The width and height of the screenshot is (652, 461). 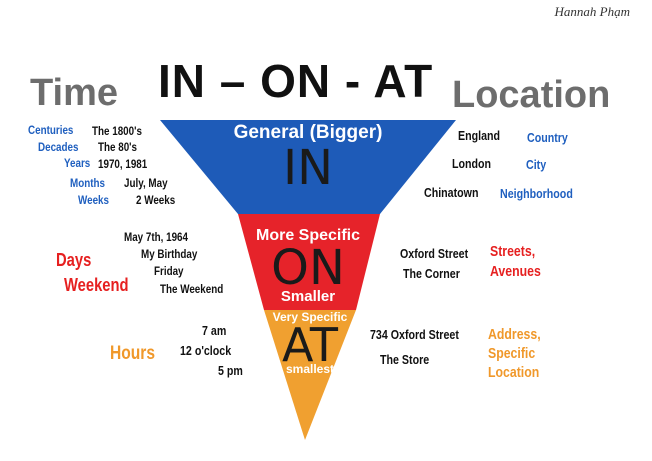 I want to click on in-time-unit: Centuries, so click(x=51, y=130).